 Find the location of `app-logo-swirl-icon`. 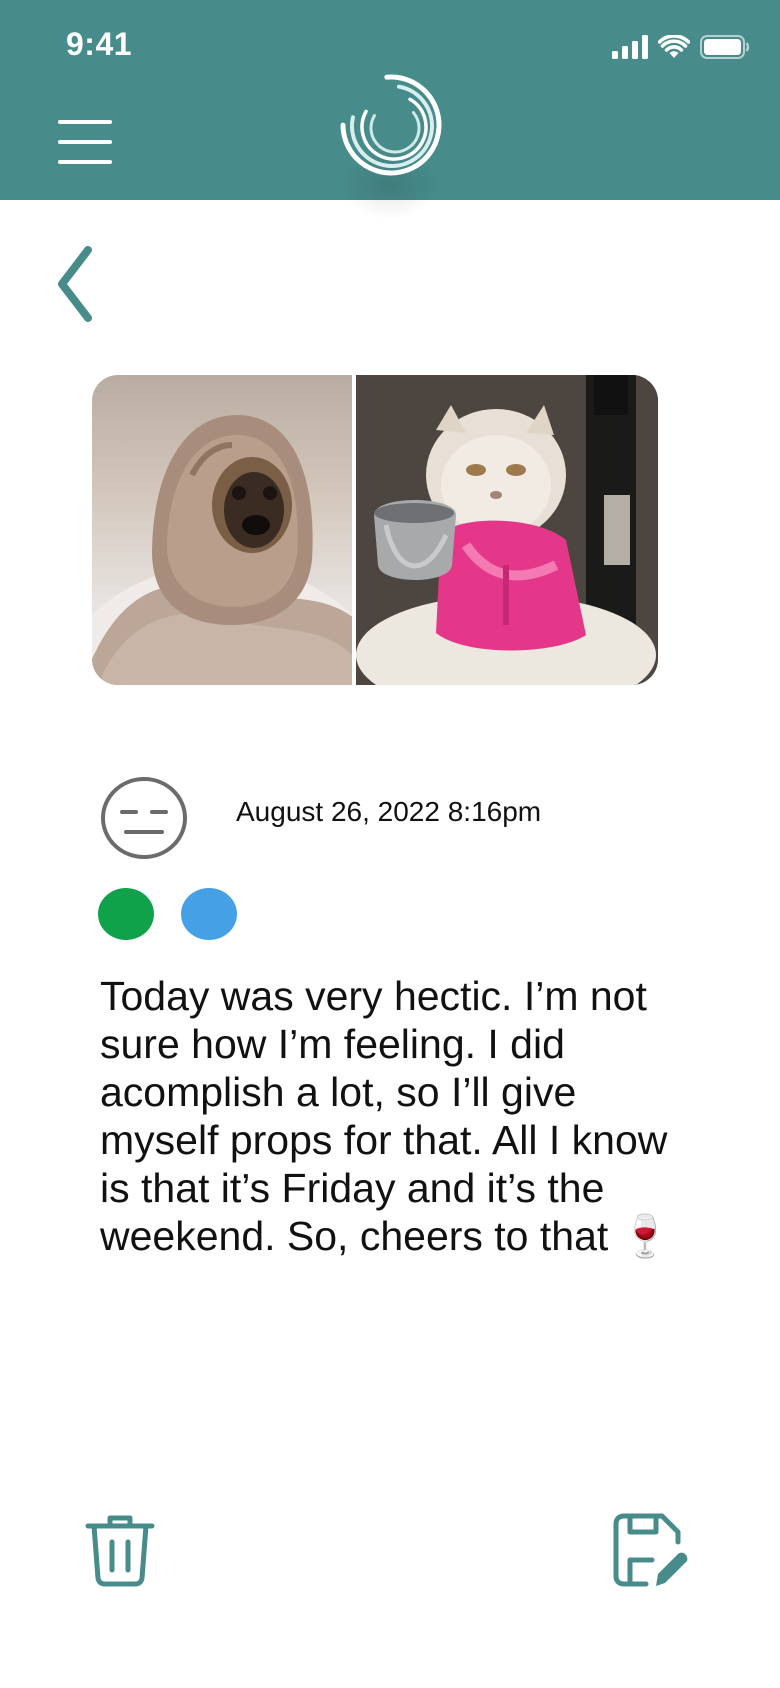

app-logo-swirl-icon is located at coordinates (391, 125).